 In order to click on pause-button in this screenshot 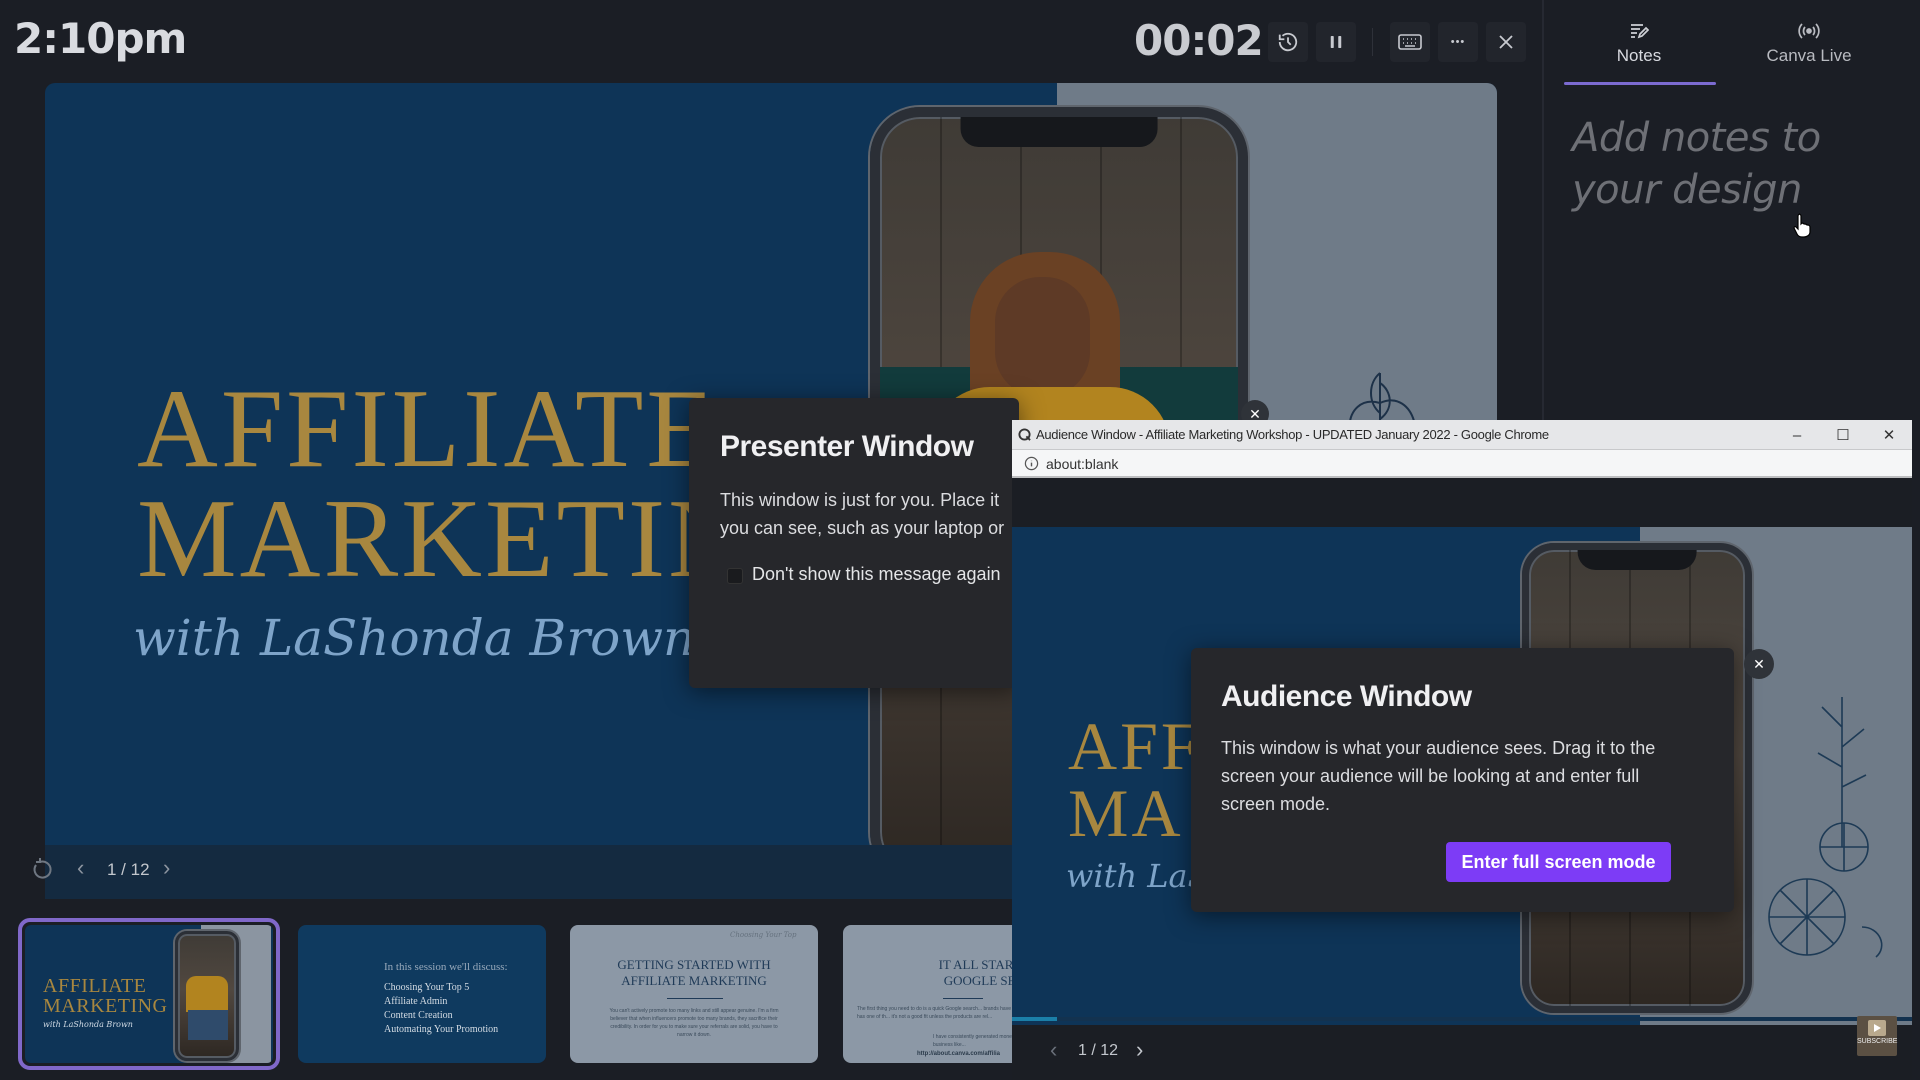, I will do `click(1336, 42)`.